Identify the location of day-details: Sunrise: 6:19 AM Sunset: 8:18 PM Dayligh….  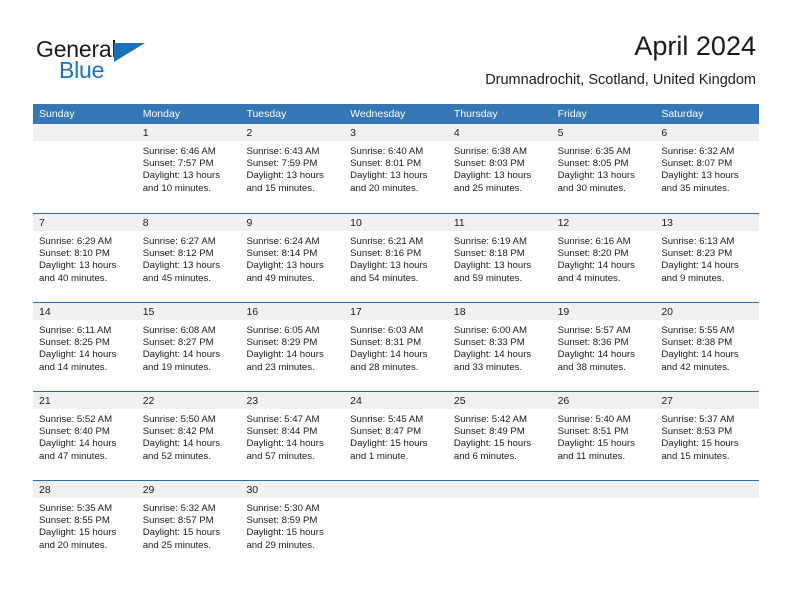
(500, 258).